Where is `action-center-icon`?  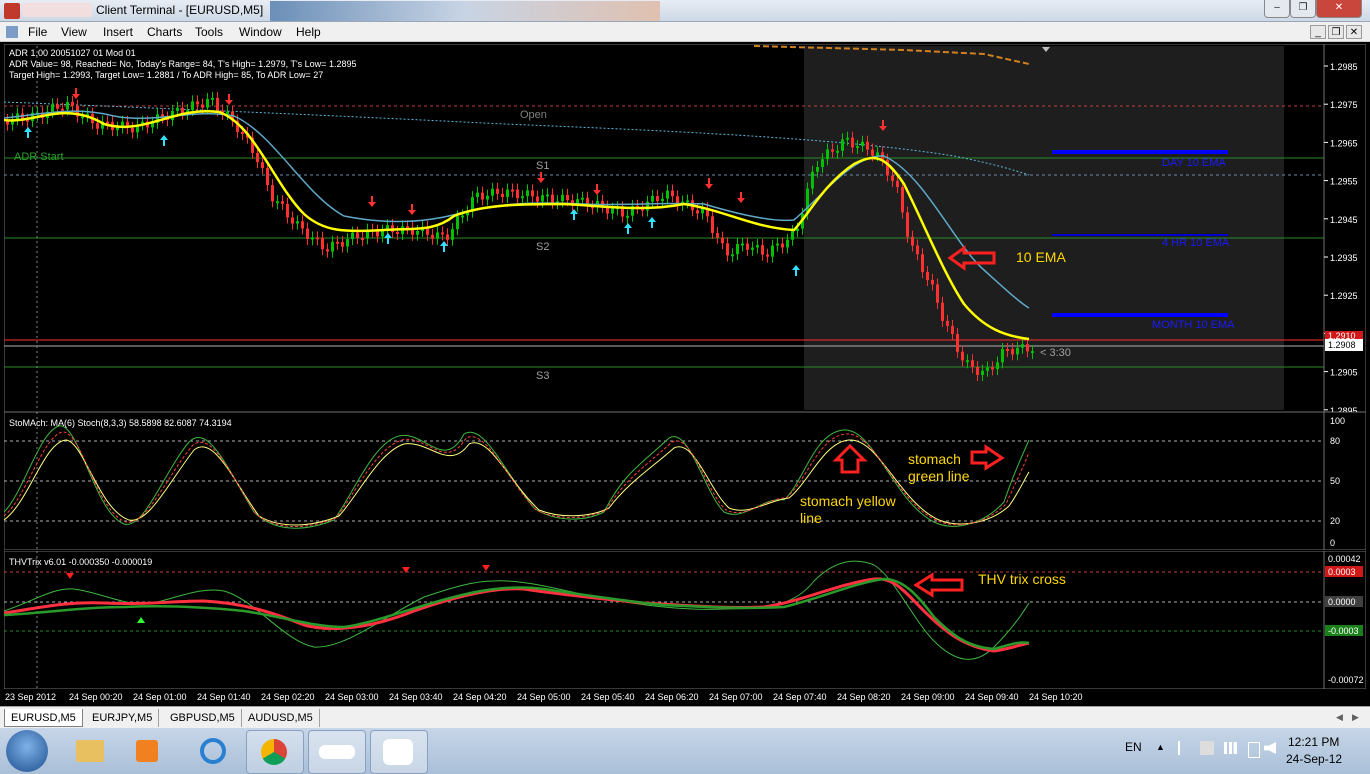 action-center-icon is located at coordinates (1185, 748).